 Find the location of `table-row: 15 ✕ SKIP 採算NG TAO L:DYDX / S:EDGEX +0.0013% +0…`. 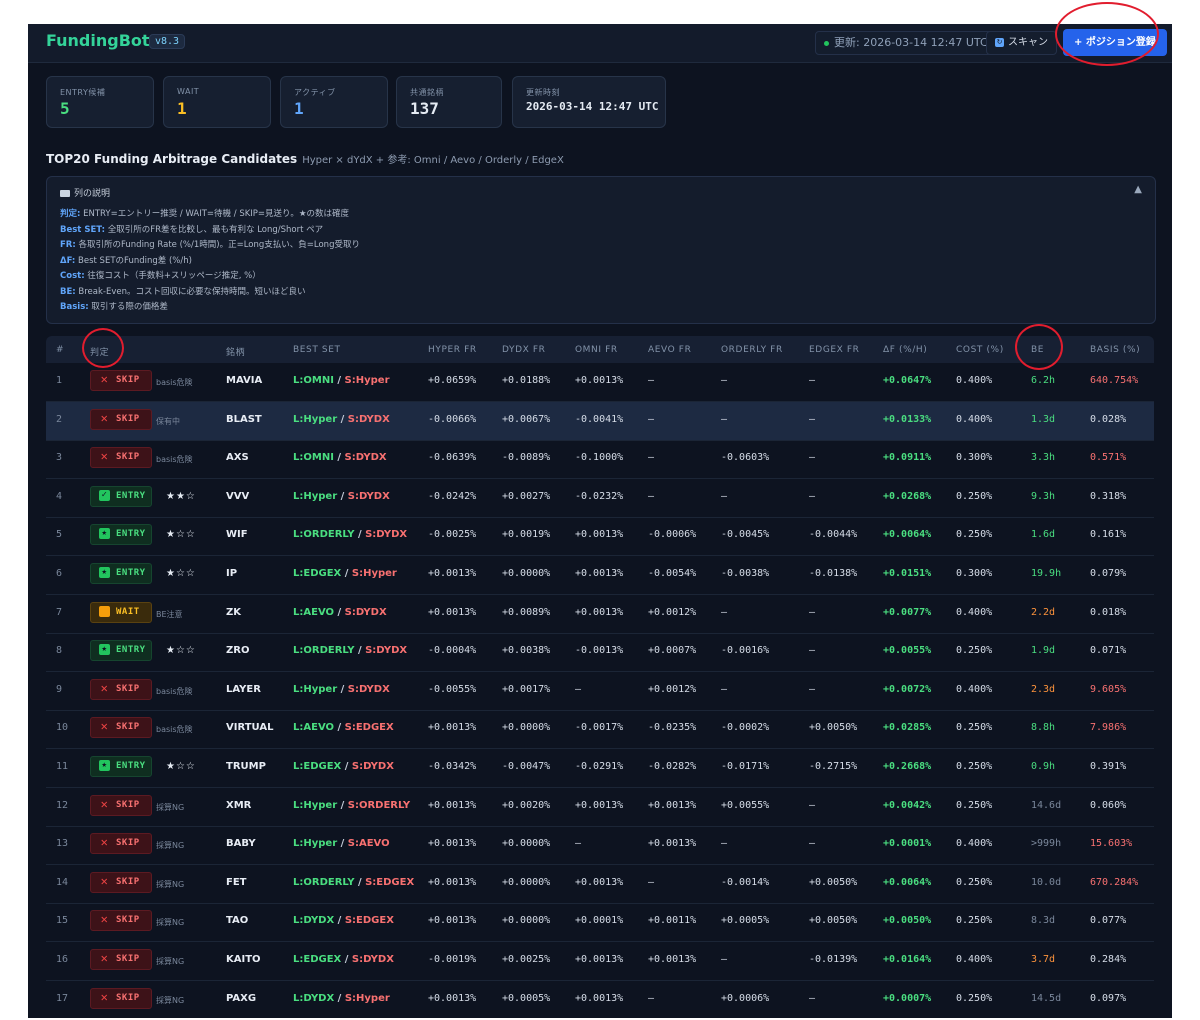

table-row: 15 ✕ SKIP 採算NG TAO L:DYDX / S:EDGEX +0.0013% +0… is located at coordinates (600, 923).